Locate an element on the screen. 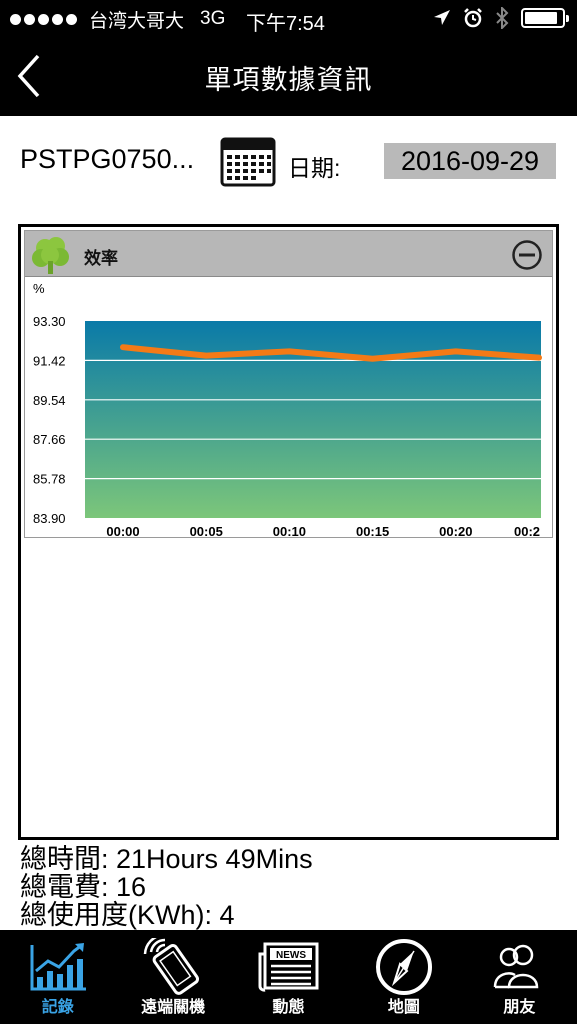 The width and height of the screenshot is (577, 1024). date-label: 日期: is located at coordinates (314, 168).